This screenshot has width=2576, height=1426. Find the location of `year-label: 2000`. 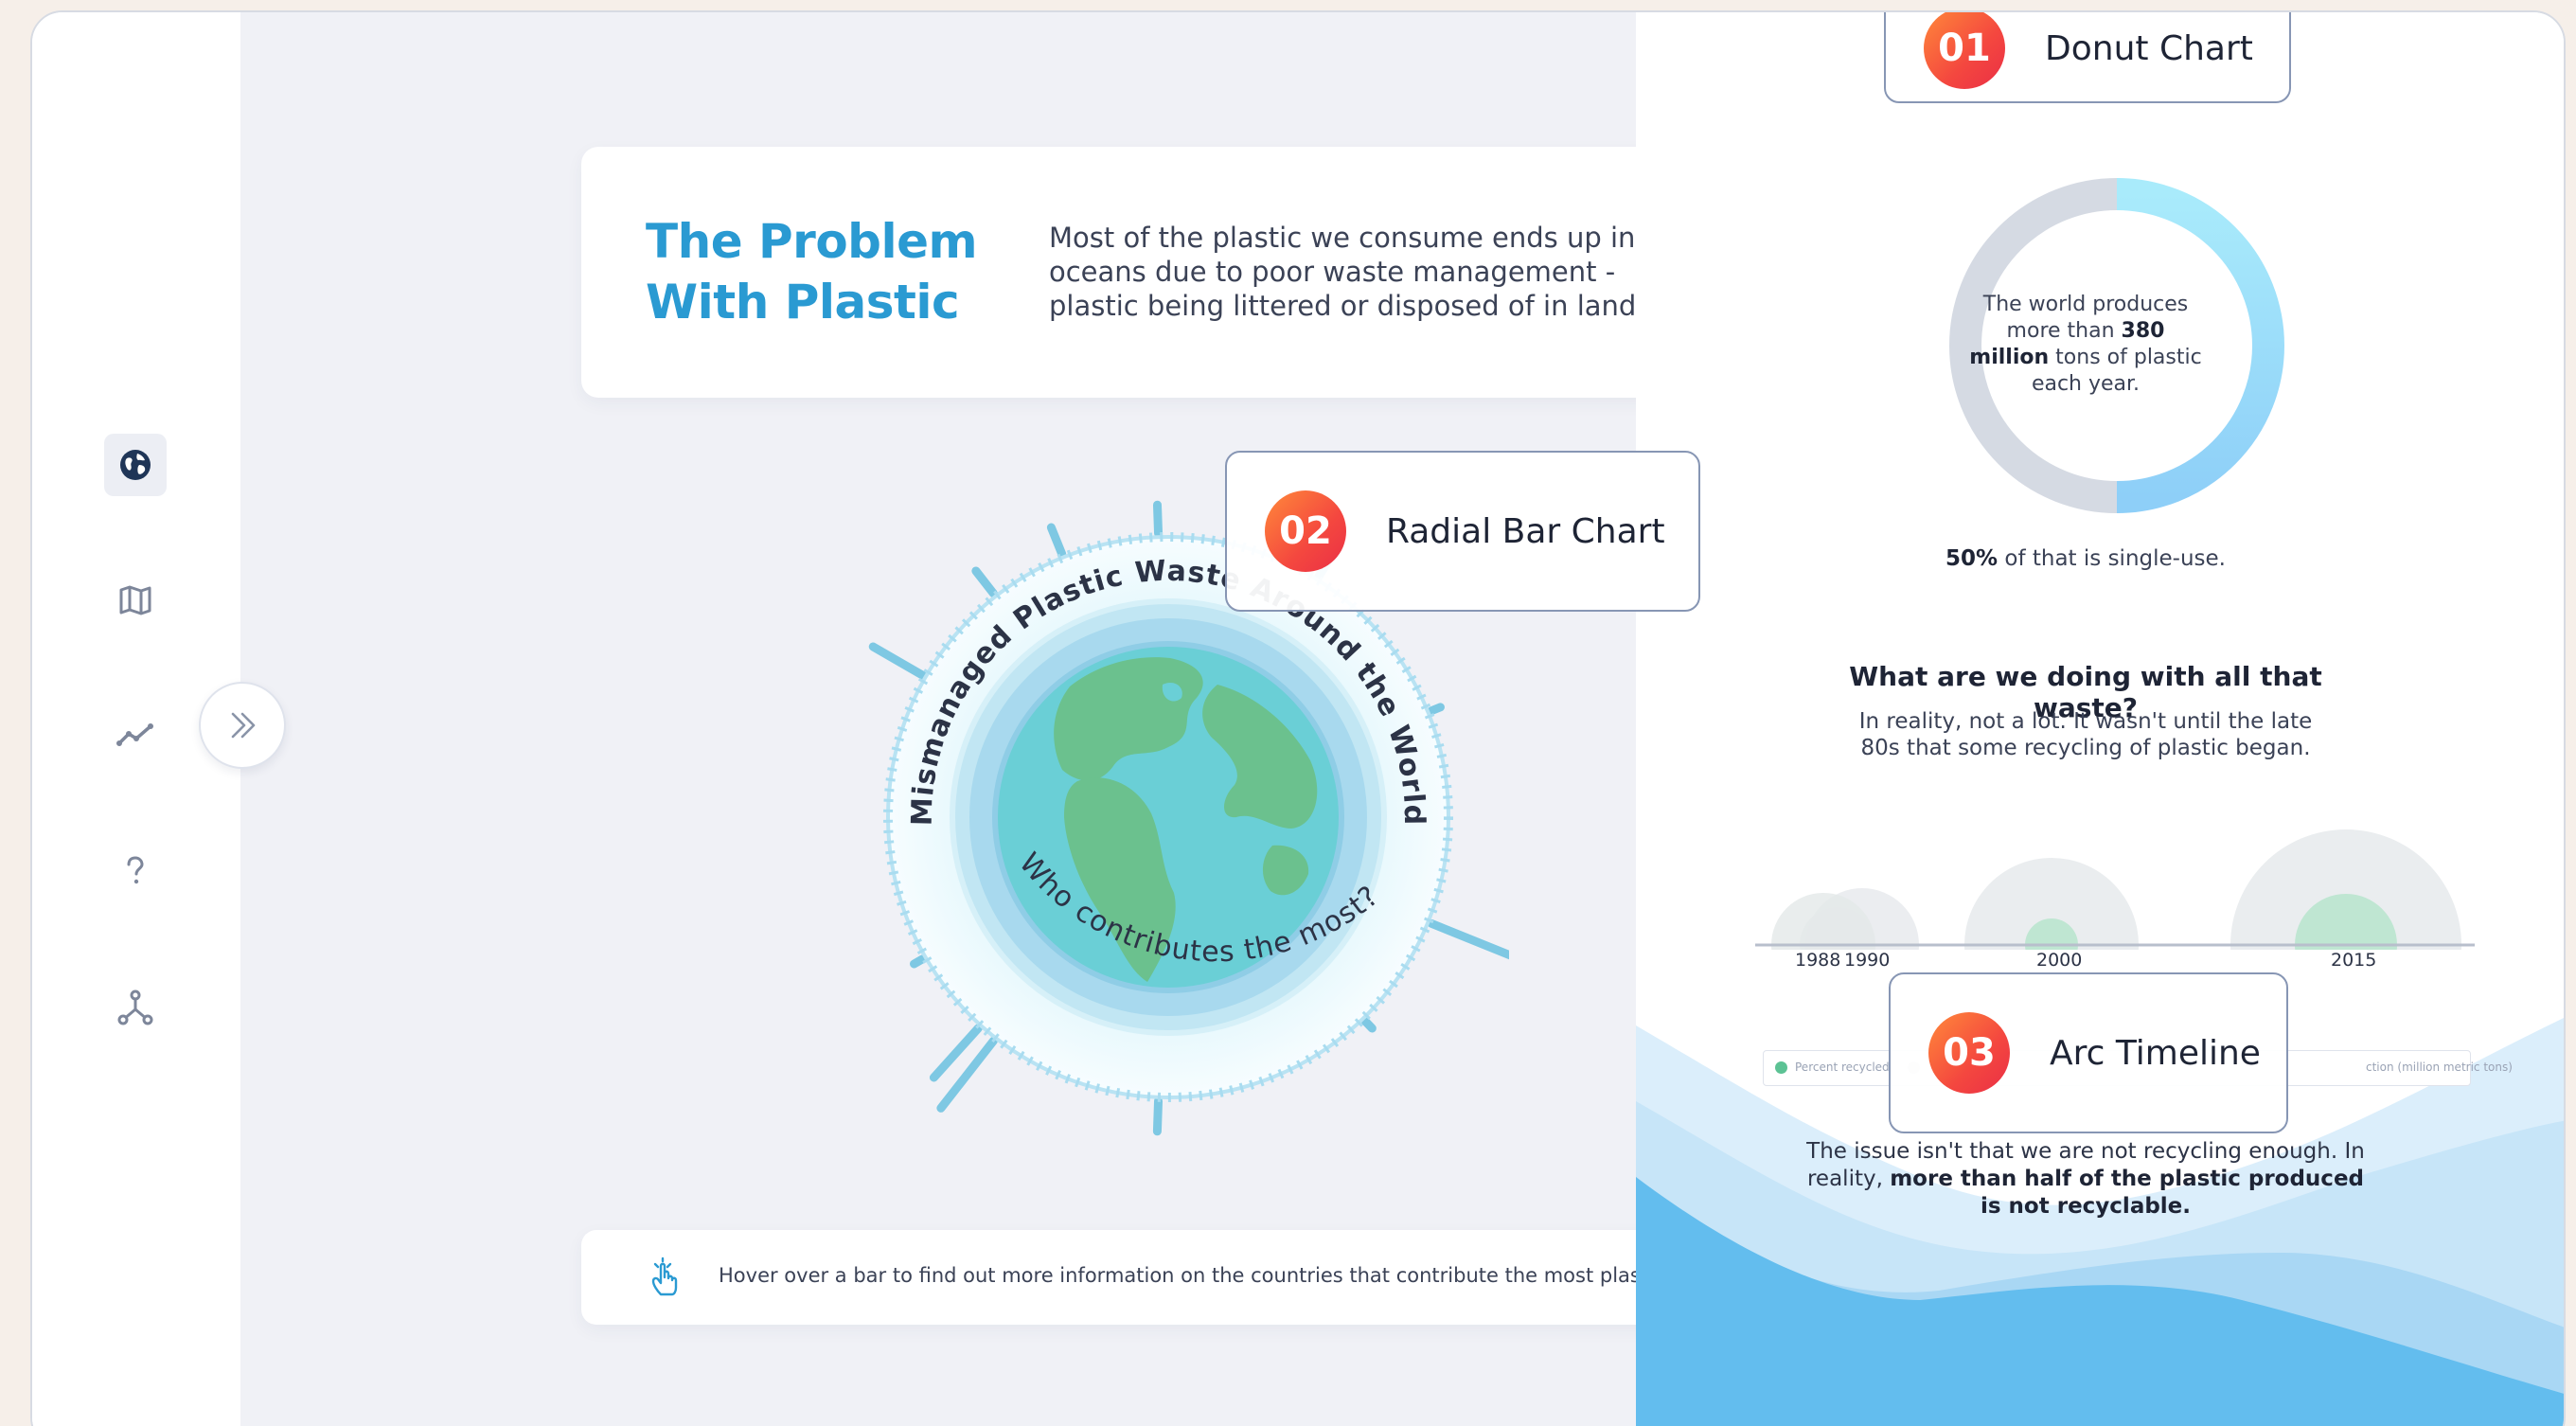

year-label: 2000 is located at coordinates (2060, 960).